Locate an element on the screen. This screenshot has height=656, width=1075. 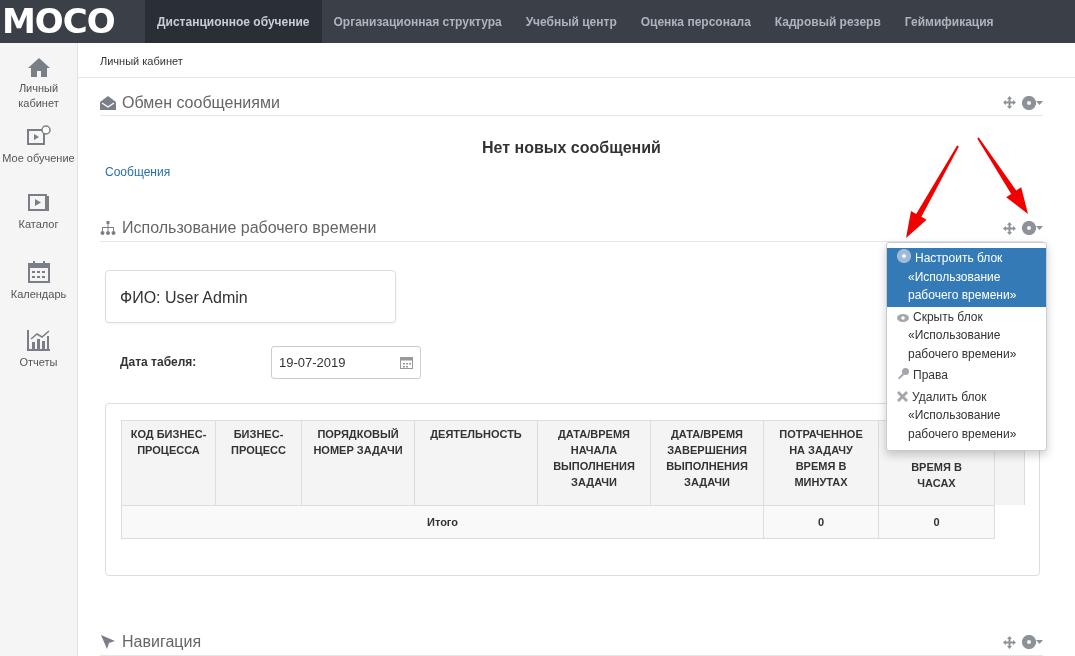
column-header: ПОРЯДКОВЫЙ НОМЕР ЗАДАЧИ is located at coordinates (358, 463).